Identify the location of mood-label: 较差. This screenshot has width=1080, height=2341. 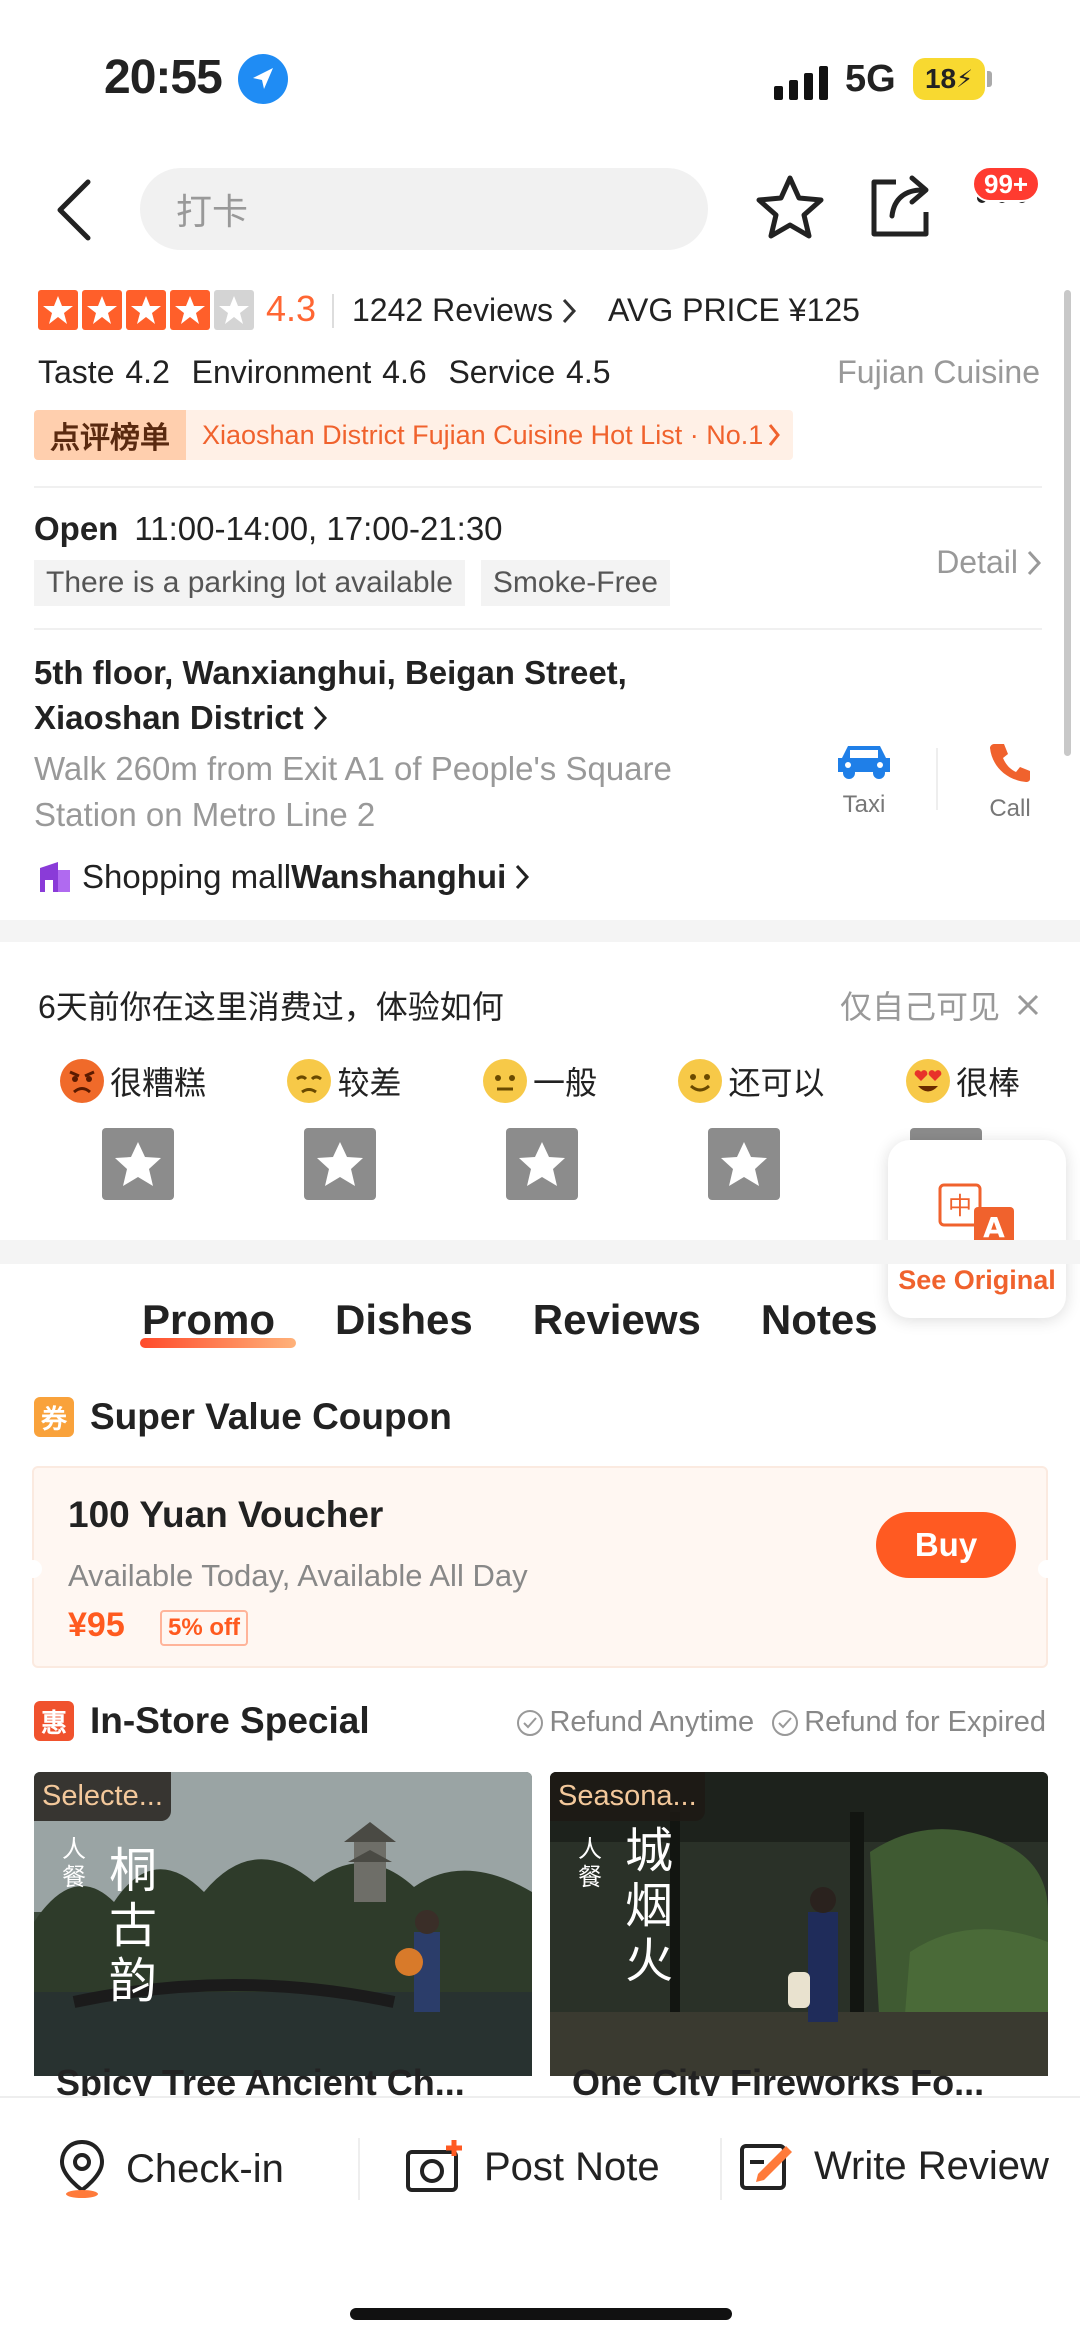
(369, 1083).